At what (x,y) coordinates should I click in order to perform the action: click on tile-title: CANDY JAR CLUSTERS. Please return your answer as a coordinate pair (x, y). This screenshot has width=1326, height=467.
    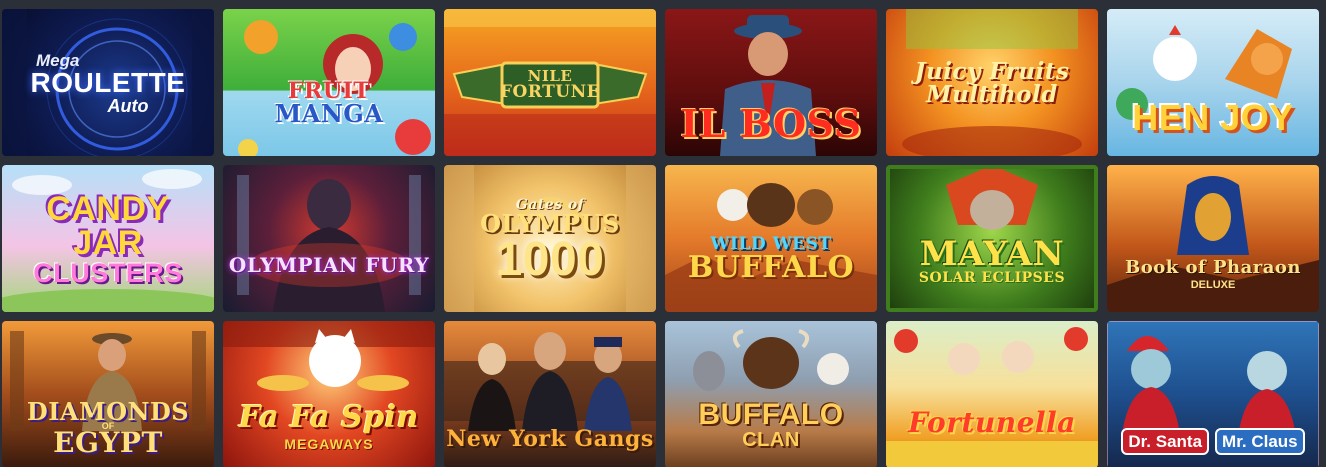
    Looking at the image, I should click on (108, 239).